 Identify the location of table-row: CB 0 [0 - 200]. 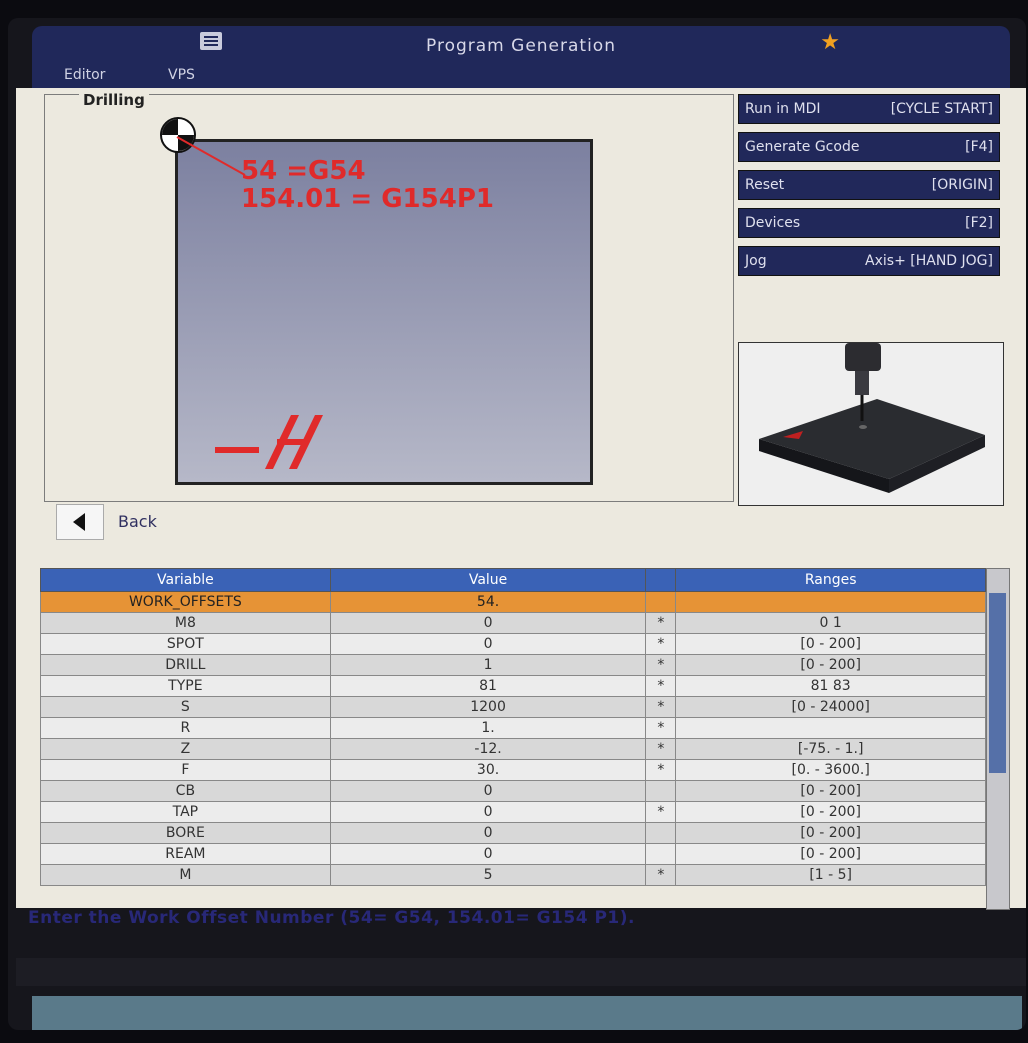
(513, 791).